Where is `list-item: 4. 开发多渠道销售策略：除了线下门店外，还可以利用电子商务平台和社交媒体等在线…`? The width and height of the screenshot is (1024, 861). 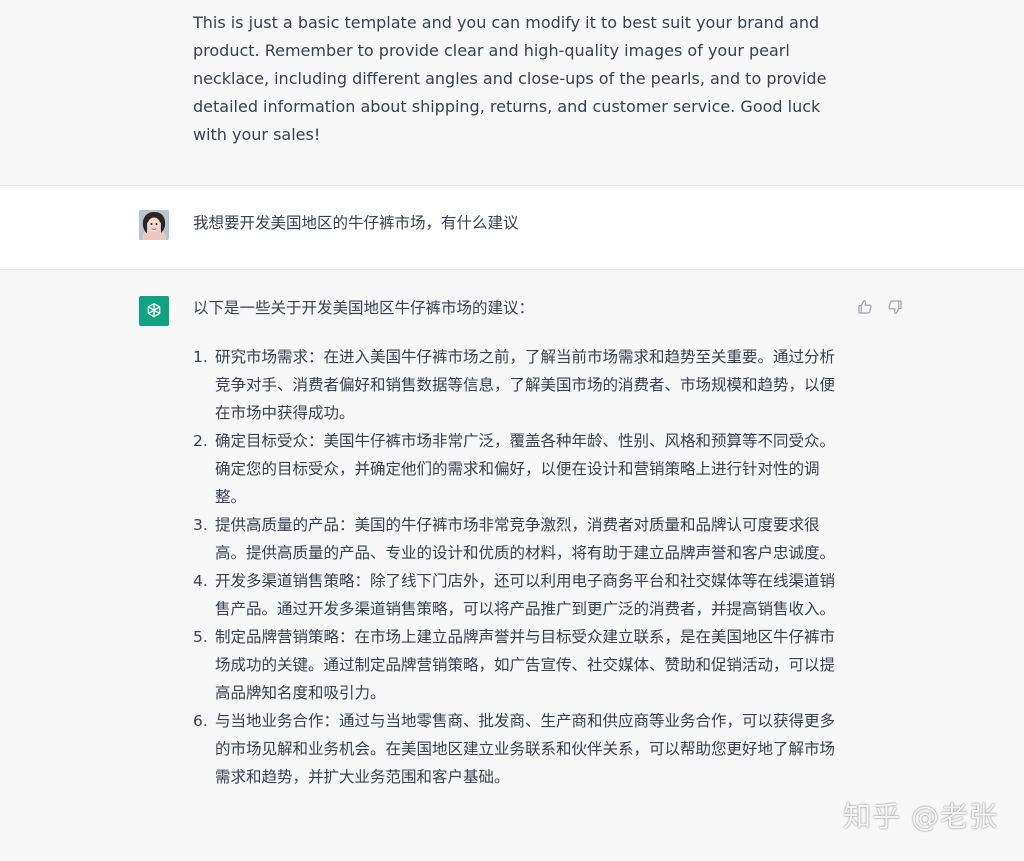 list-item: 4. 开发多渠道销售策略：除了线下门店外，还可以利用电子商务平台和社交媒体等在线… is located at coordinates (518, 595).